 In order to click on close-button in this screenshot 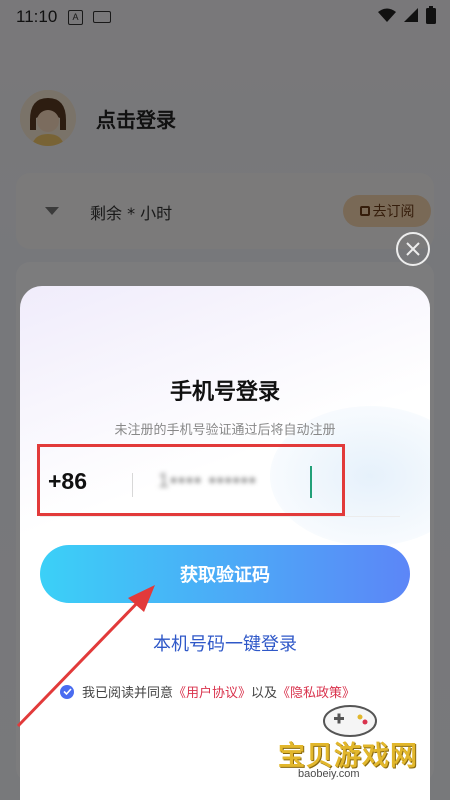, I will do `click(413, 249)`.